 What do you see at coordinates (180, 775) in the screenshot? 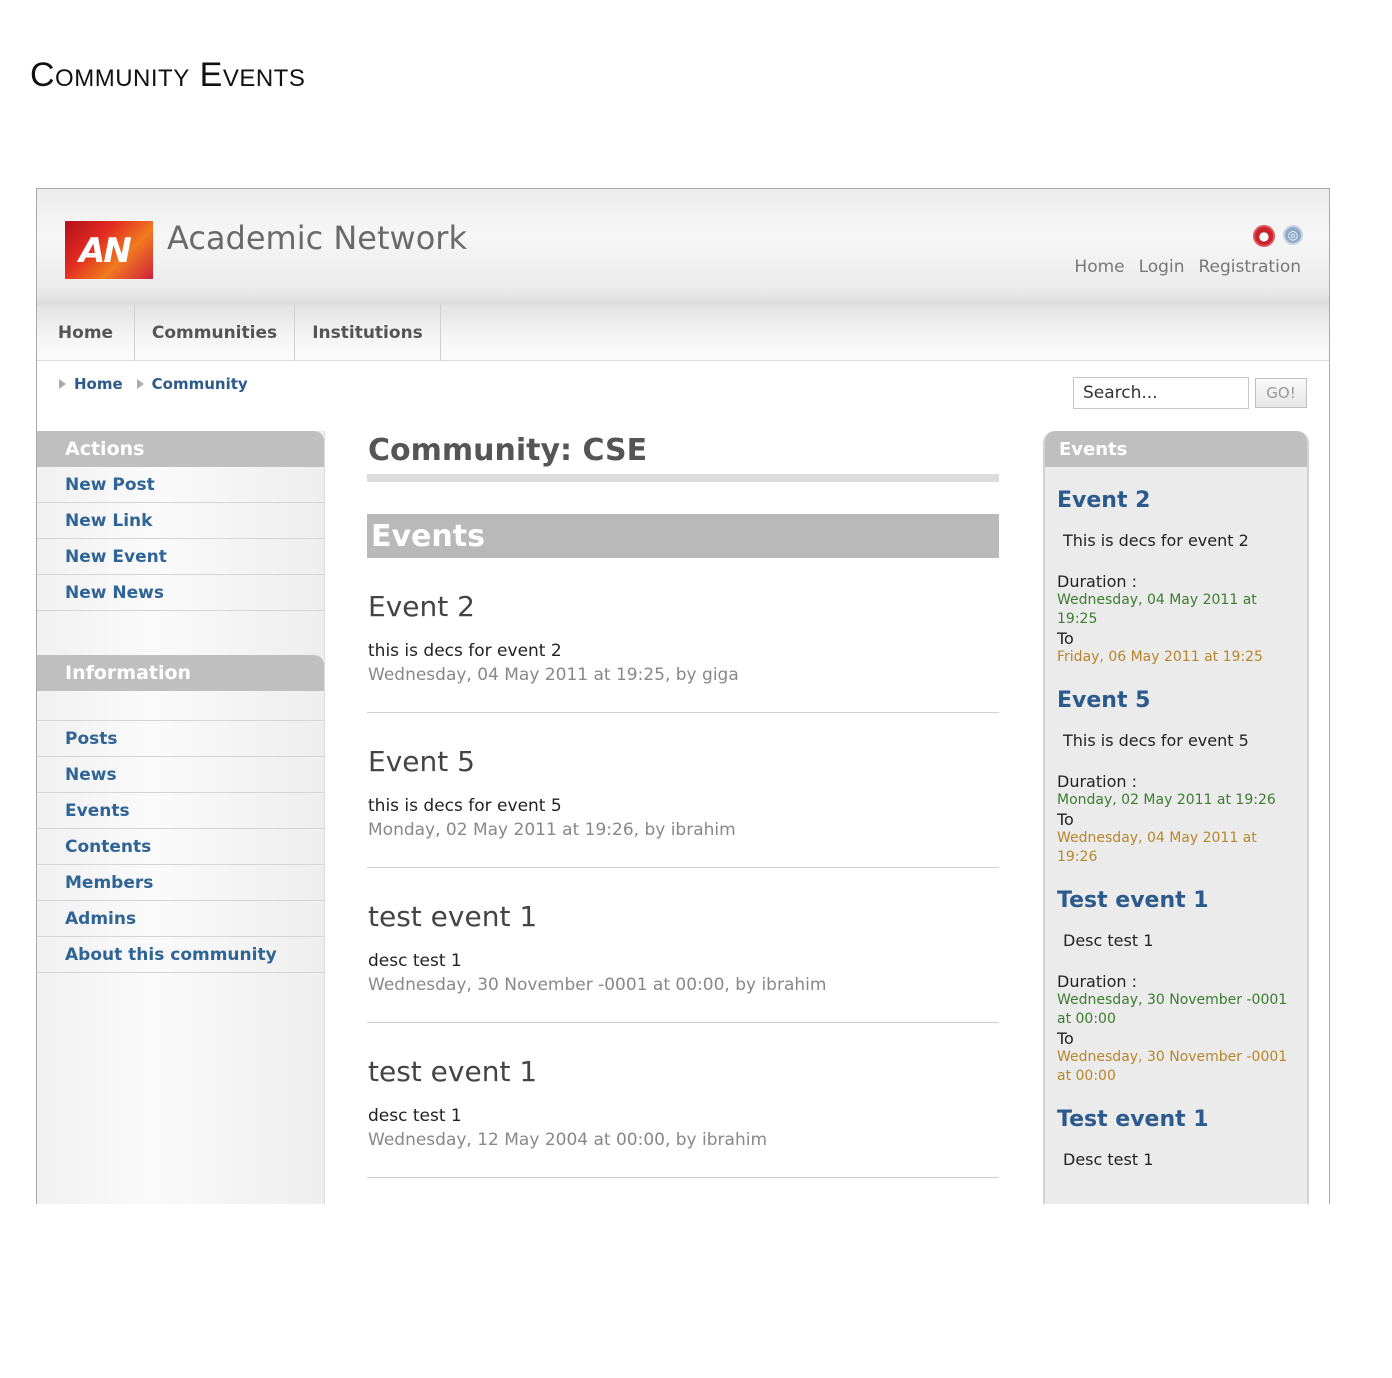
I see `info-news: News` at bounding box center [180, 775].